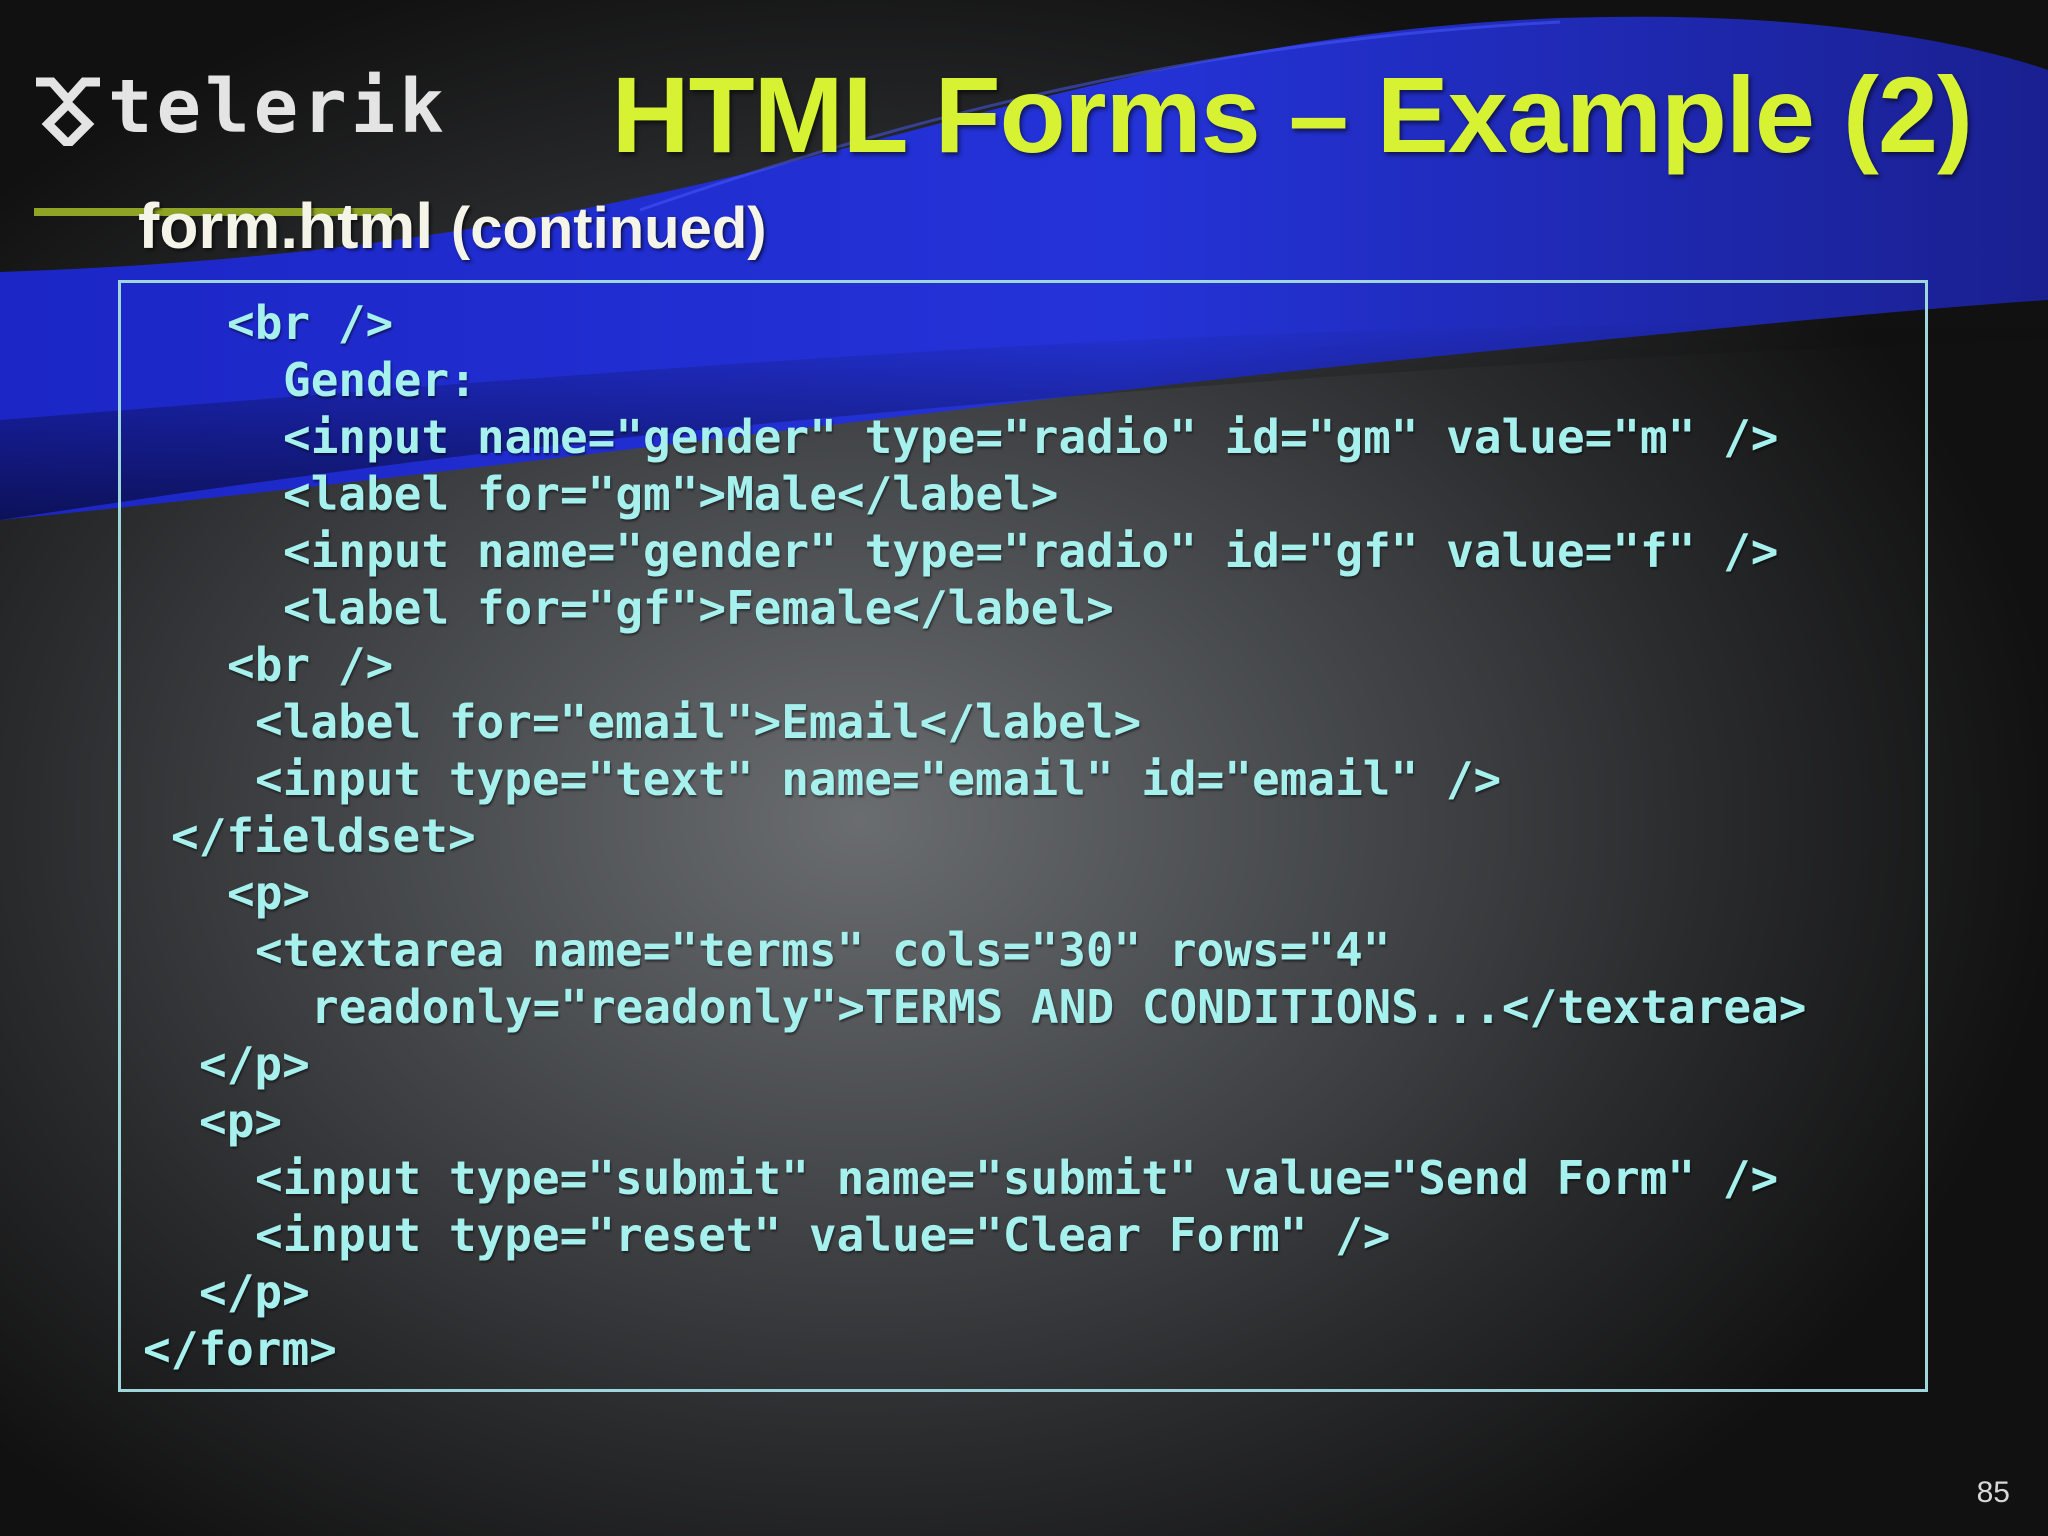 The image size is (2048, 1536). I want to click on code-line: <label for="gm">Male</label>, so click(671, 494).